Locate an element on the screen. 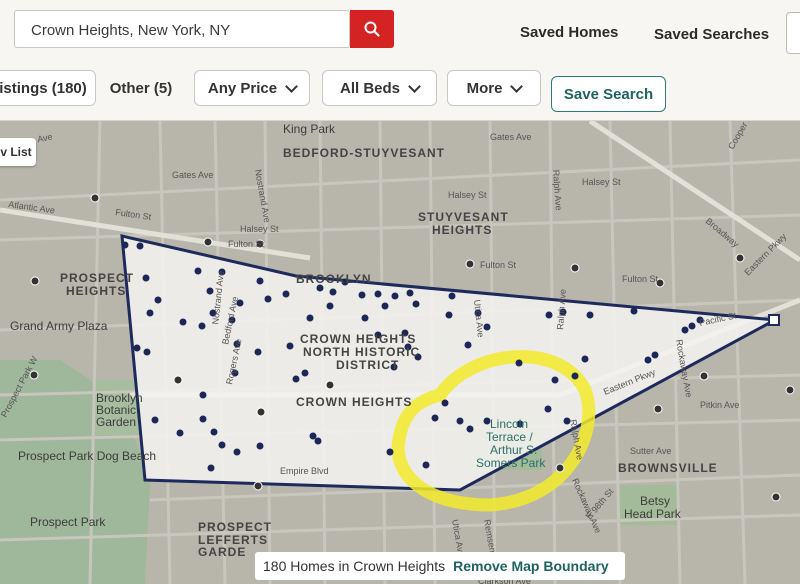 The height and width of the screenshot is (584, 800). map-label-chnhd: DISTRICT is located at coordinates (367, 365).